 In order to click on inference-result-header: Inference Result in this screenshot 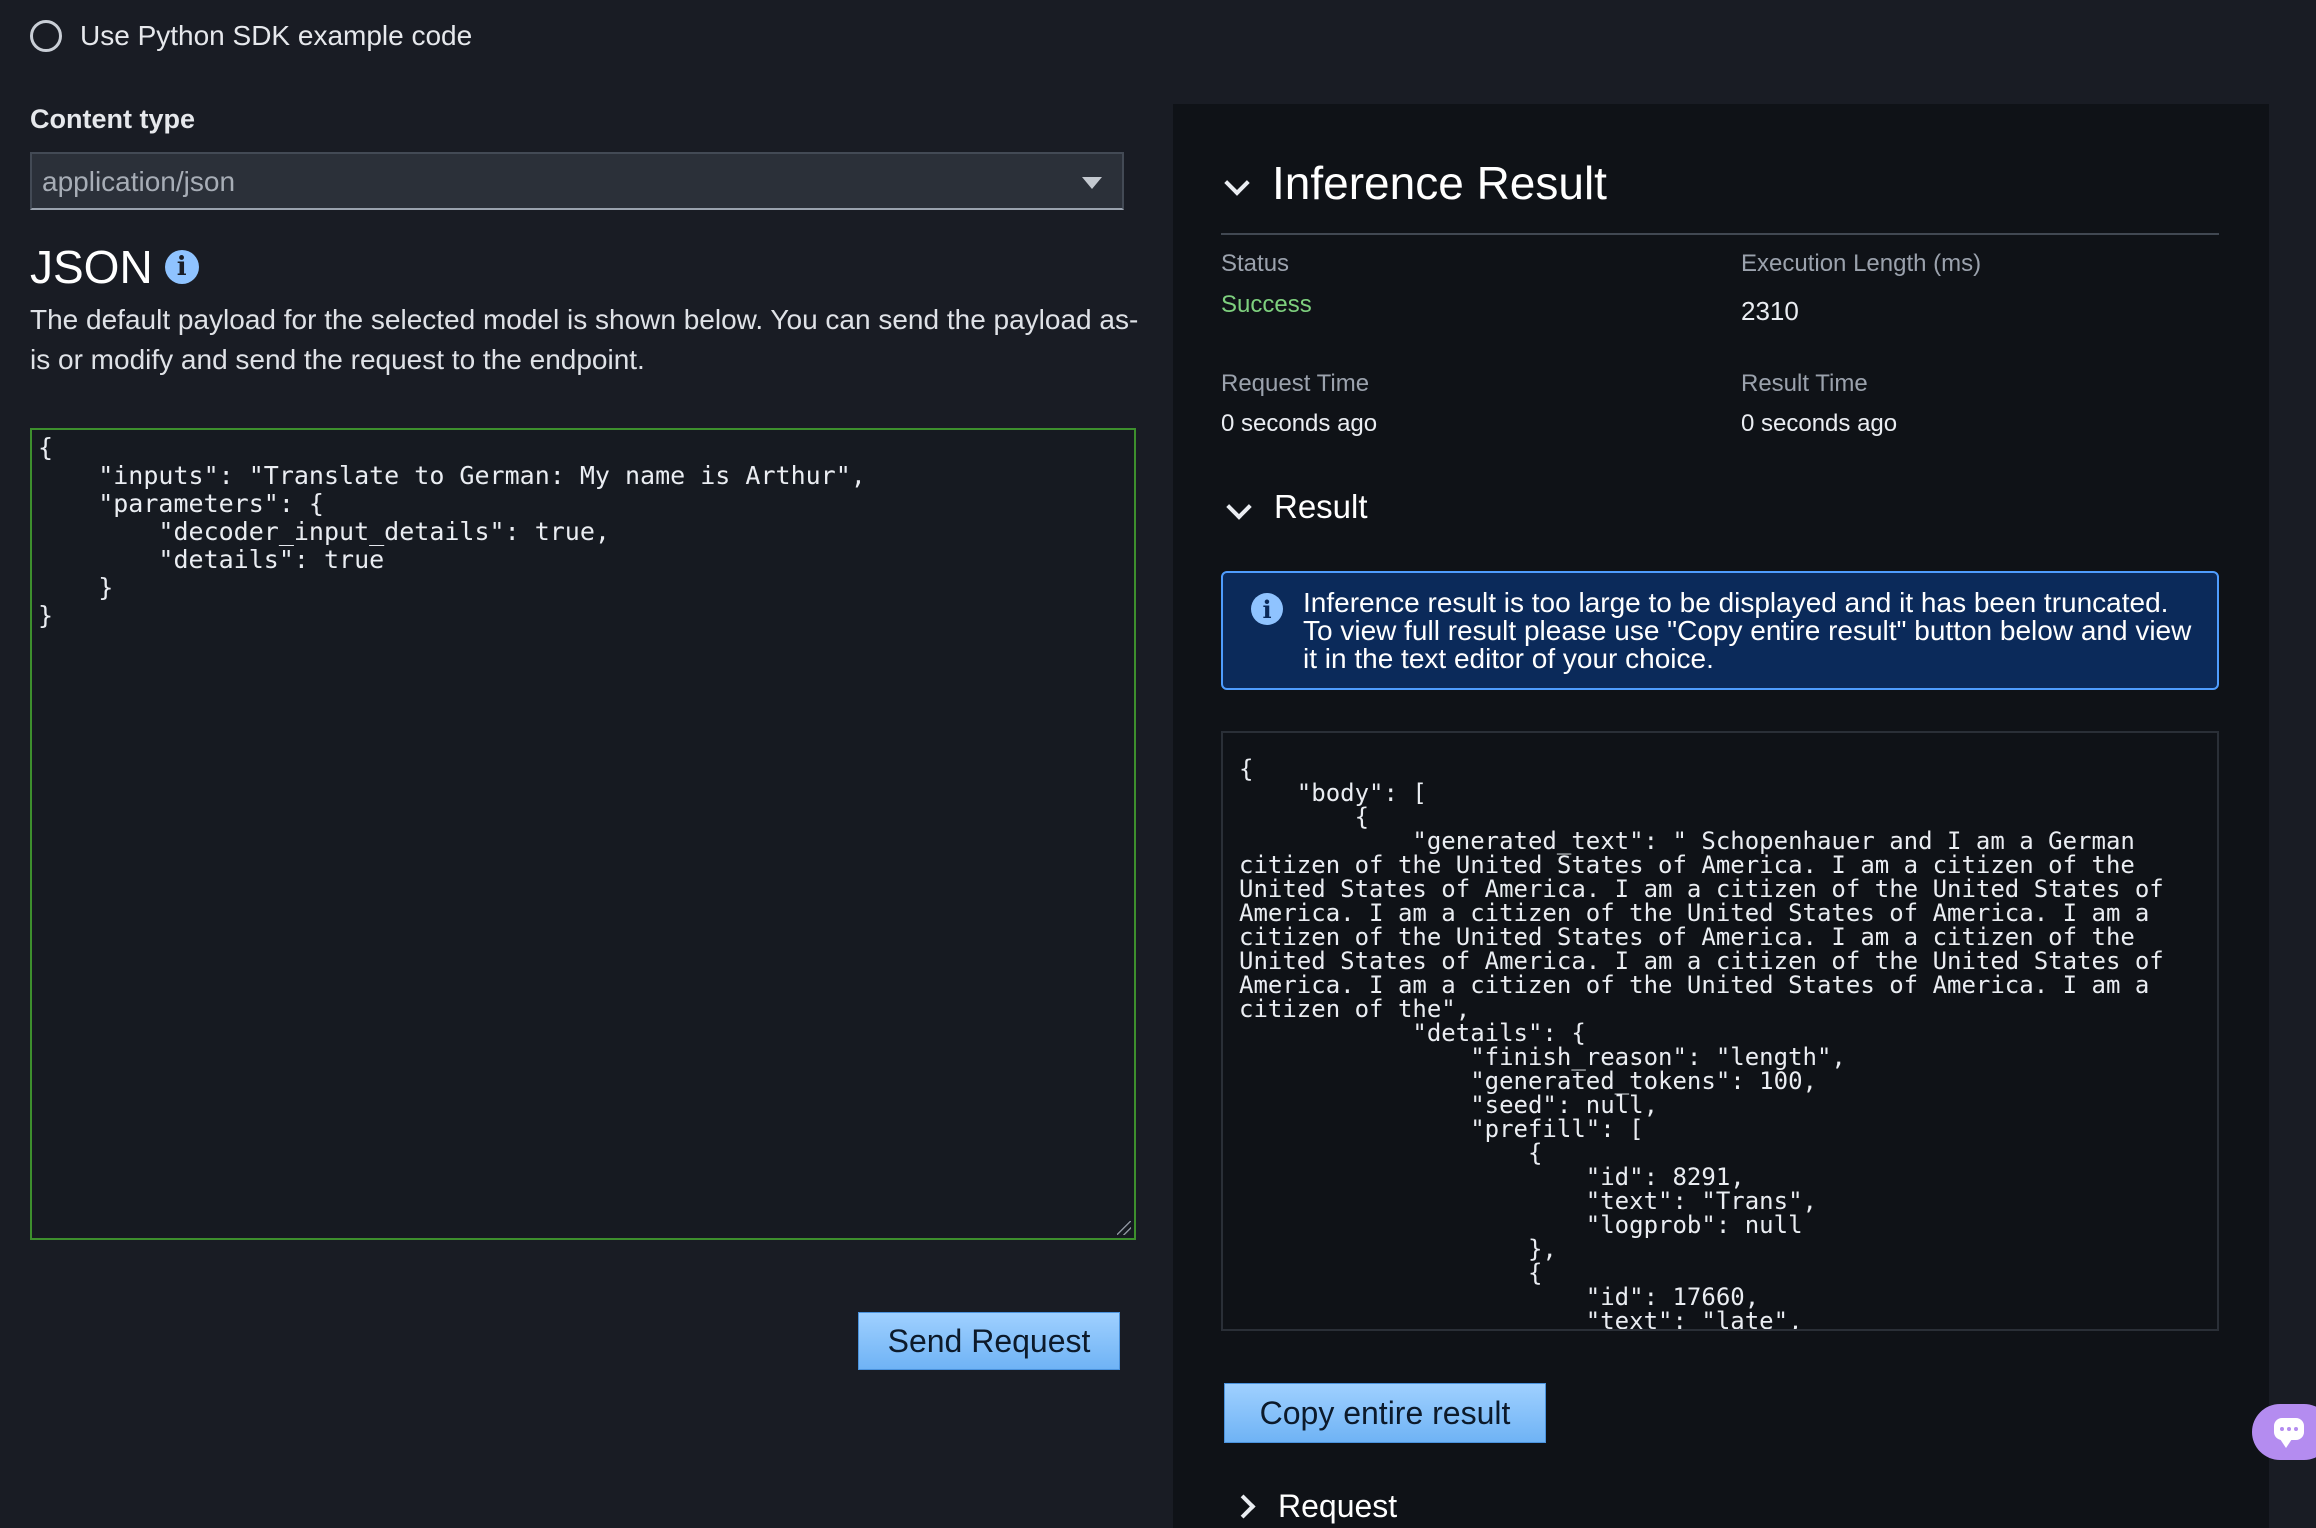, I will do `click(1415, 183)`.